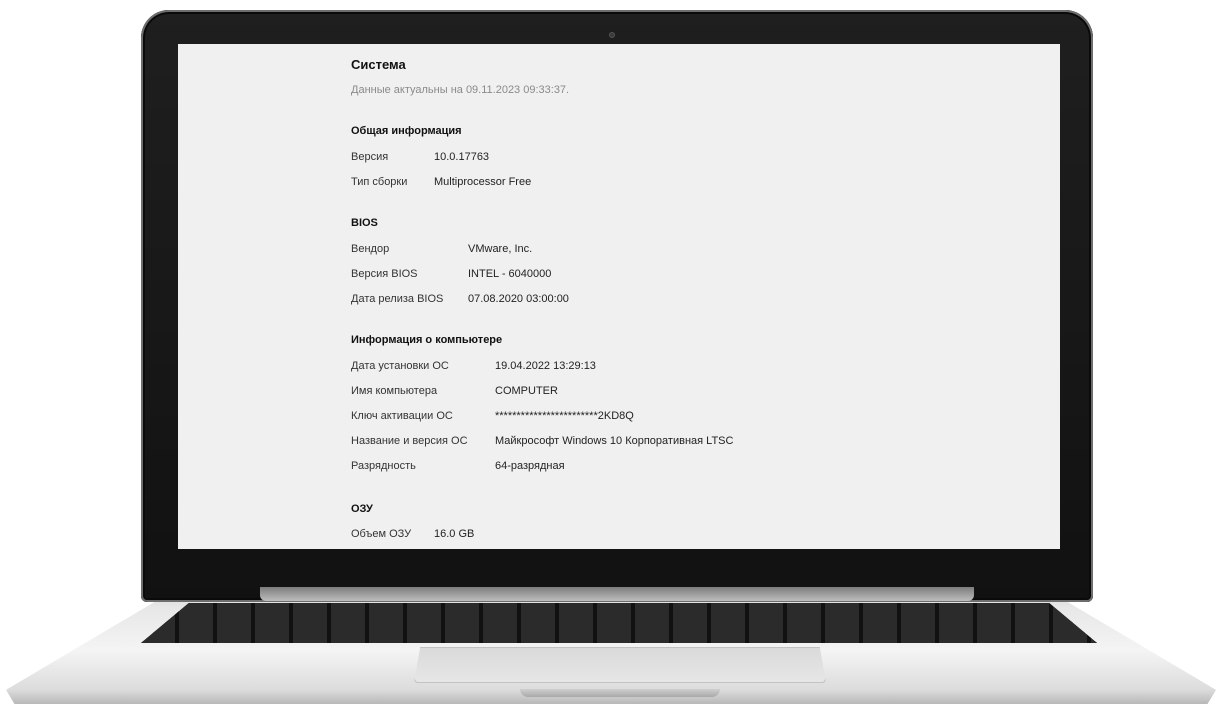 Image resolution: width=1221 pixels, height=713 pixels. I want to click on row-label: Вендор, so click(370, 249).